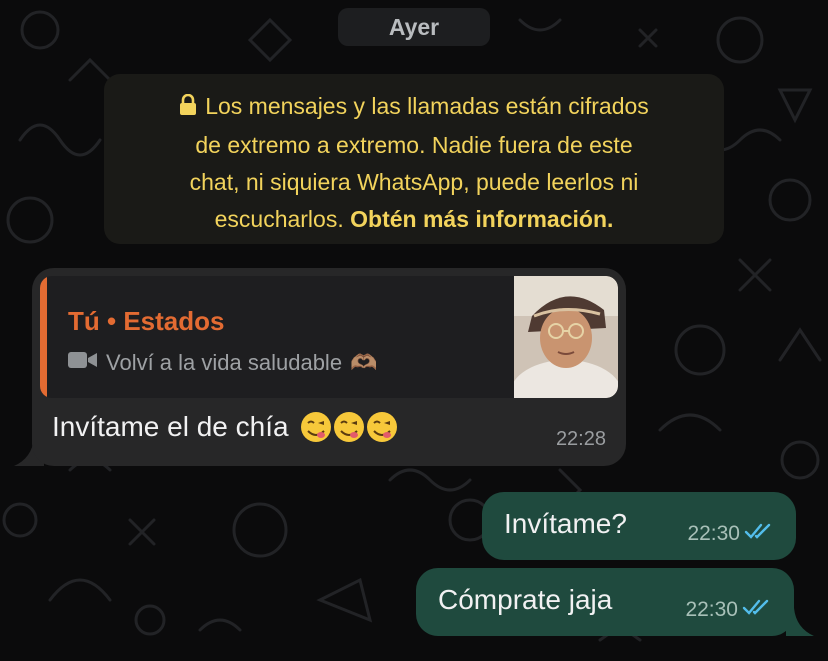 The height and width of the screenshot is (661, 828). What do you see at coordinates (170, 426) in the screenshot?
I see `incoming-message-body: Invítame el de chía` at bounding box center [170, 426].